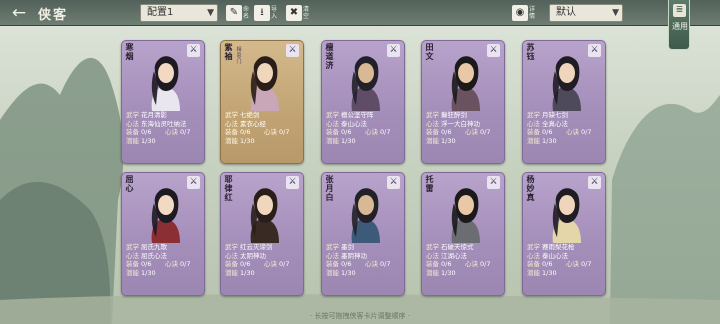 This screenshot has height=324, width=720. What do you see at coordinates (228, 188) in the screenshot?
I see `hero-name: 耶律红` at bounding box center [228, 188].